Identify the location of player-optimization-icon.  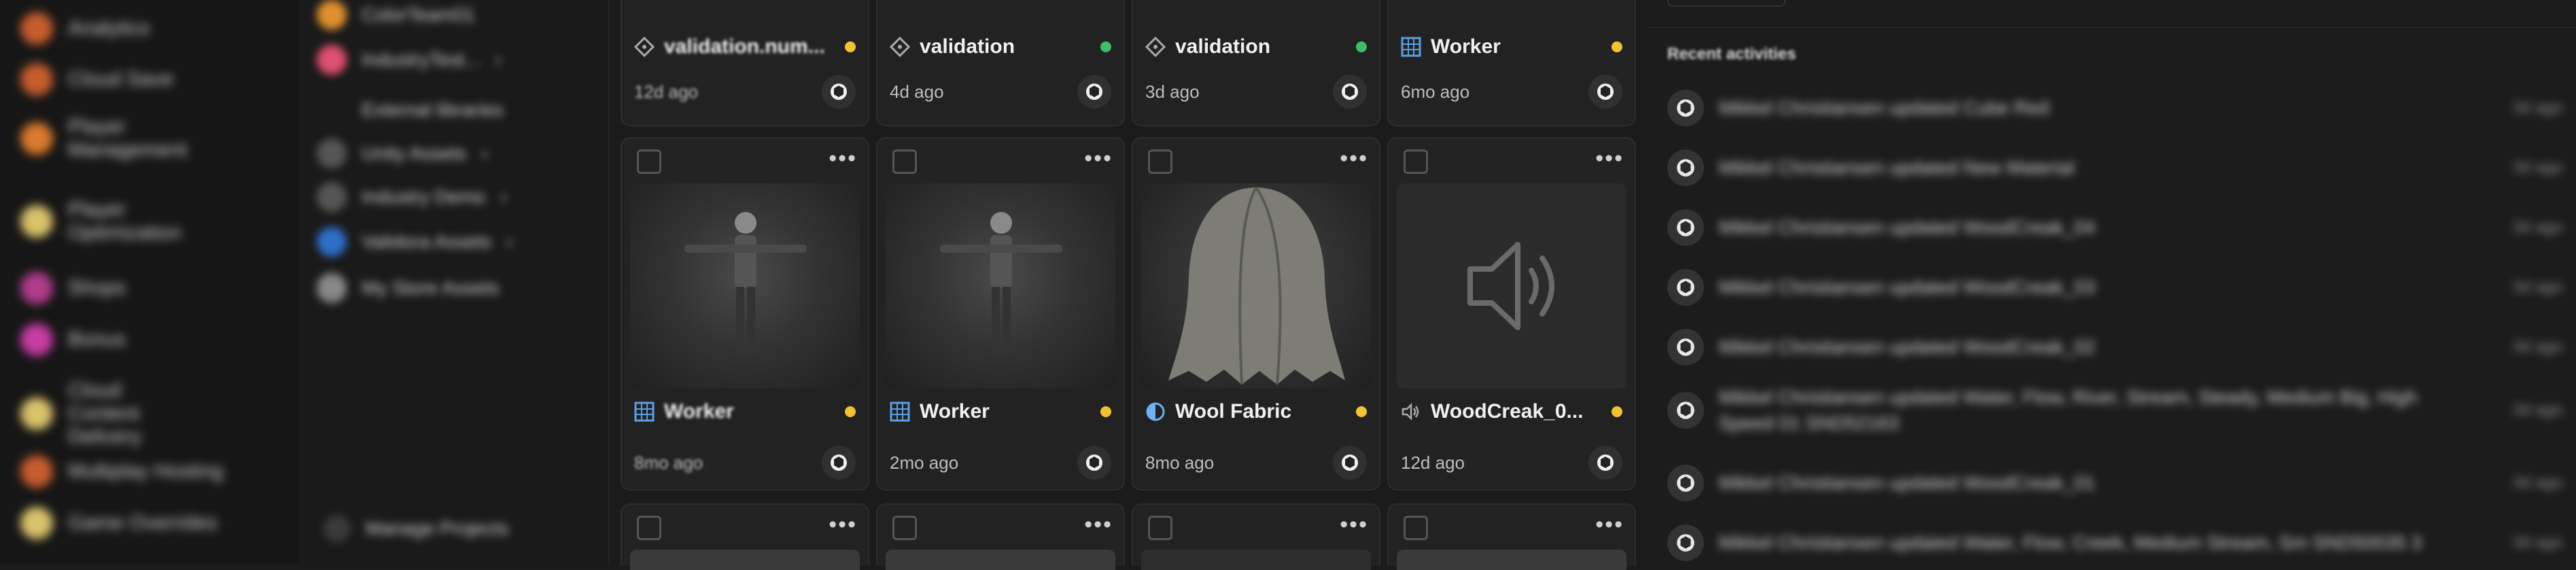
(36, 221).